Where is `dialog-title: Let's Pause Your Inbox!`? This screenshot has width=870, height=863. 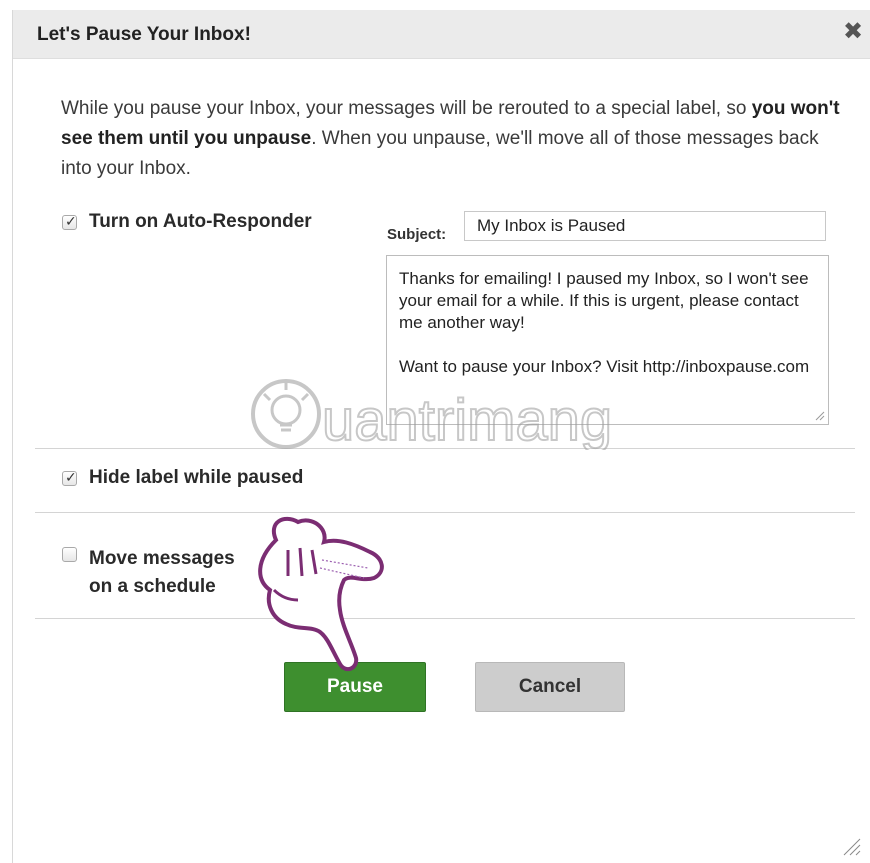 dialog-title: Let's Pause Your Inbox! is located at coordinates (144, 34).